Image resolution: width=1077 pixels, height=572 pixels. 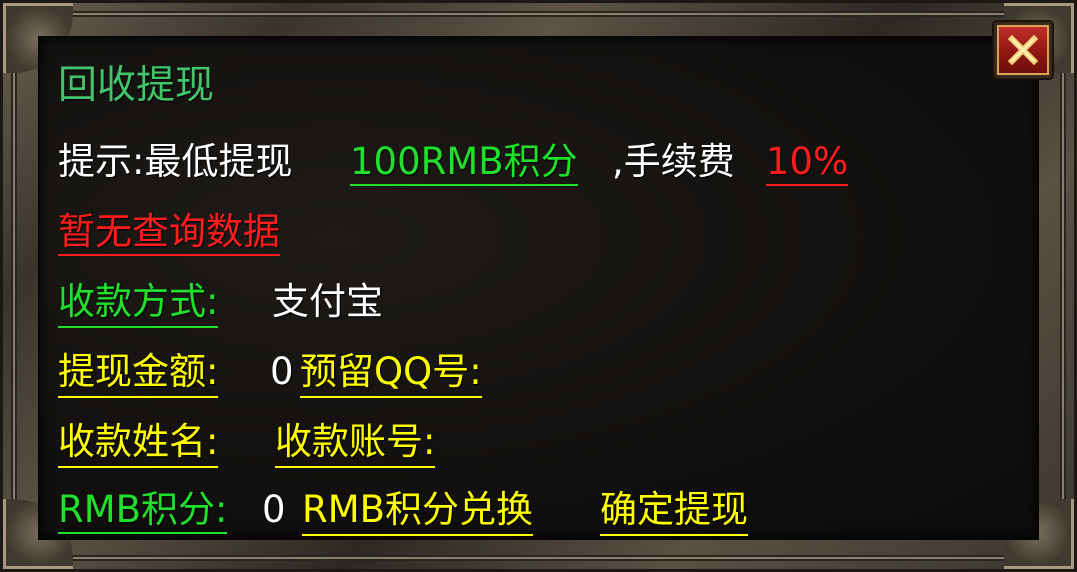 I want to click on close-button, so click(x=1023, y=50).